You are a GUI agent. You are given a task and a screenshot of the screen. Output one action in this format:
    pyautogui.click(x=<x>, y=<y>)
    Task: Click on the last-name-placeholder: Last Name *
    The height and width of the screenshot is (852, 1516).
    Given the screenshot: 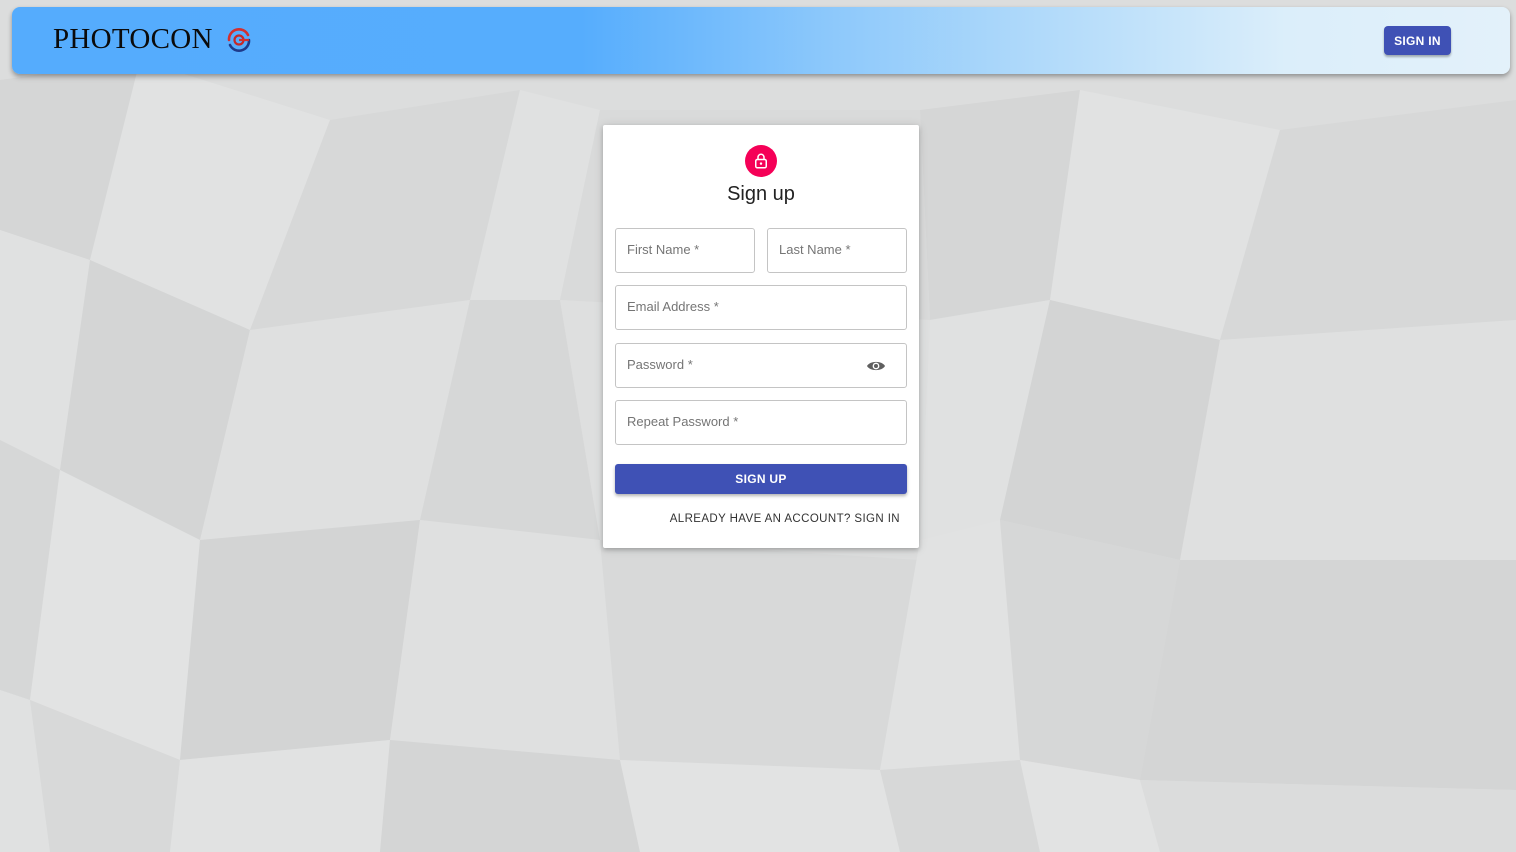 What is the action you would take?
    pyautogui.click(x=815, y=249)
    